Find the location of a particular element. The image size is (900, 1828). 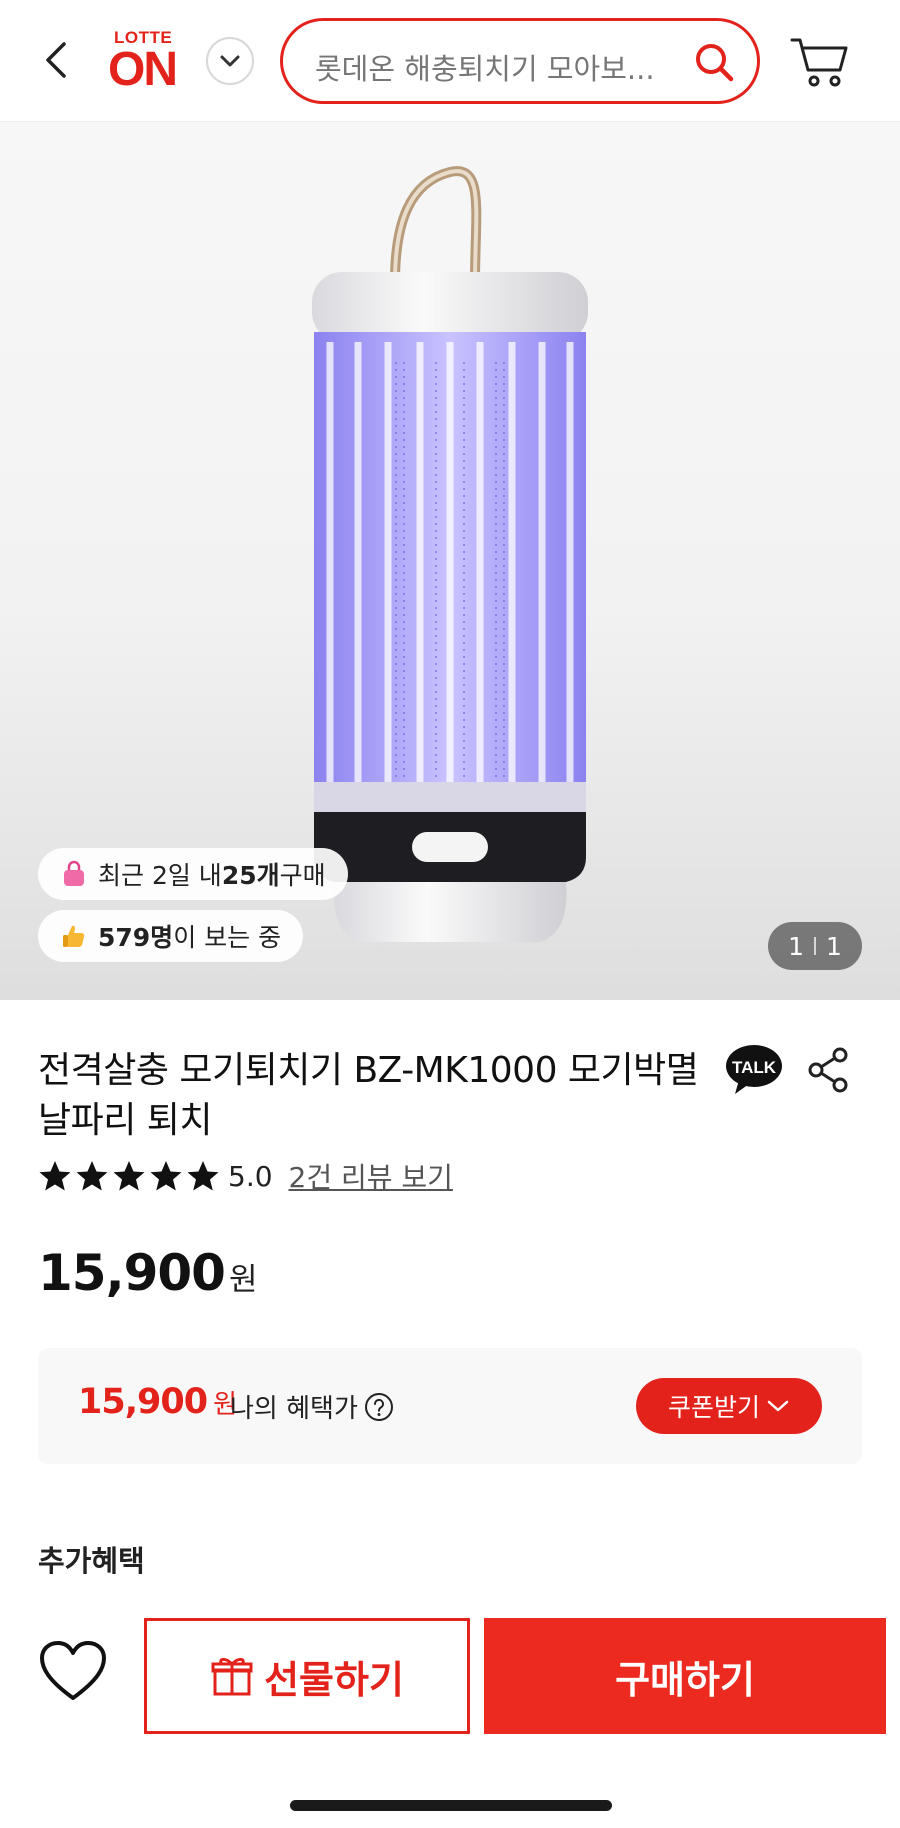

viewers-suffix: 이 보는 중 is located at coordinates (227, 937).